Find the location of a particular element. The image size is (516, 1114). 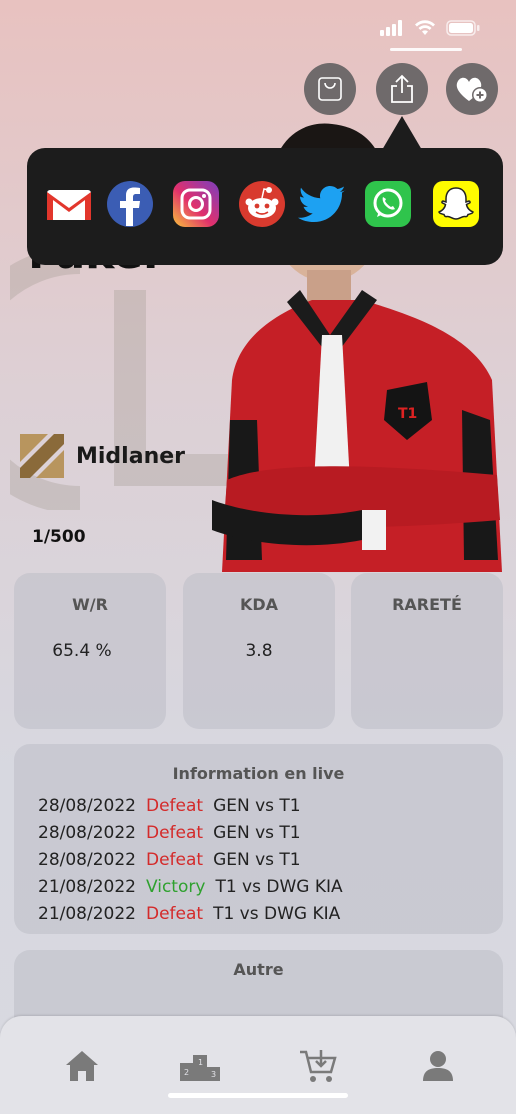

stat-title: KDA is located at coordinates (259, 604).